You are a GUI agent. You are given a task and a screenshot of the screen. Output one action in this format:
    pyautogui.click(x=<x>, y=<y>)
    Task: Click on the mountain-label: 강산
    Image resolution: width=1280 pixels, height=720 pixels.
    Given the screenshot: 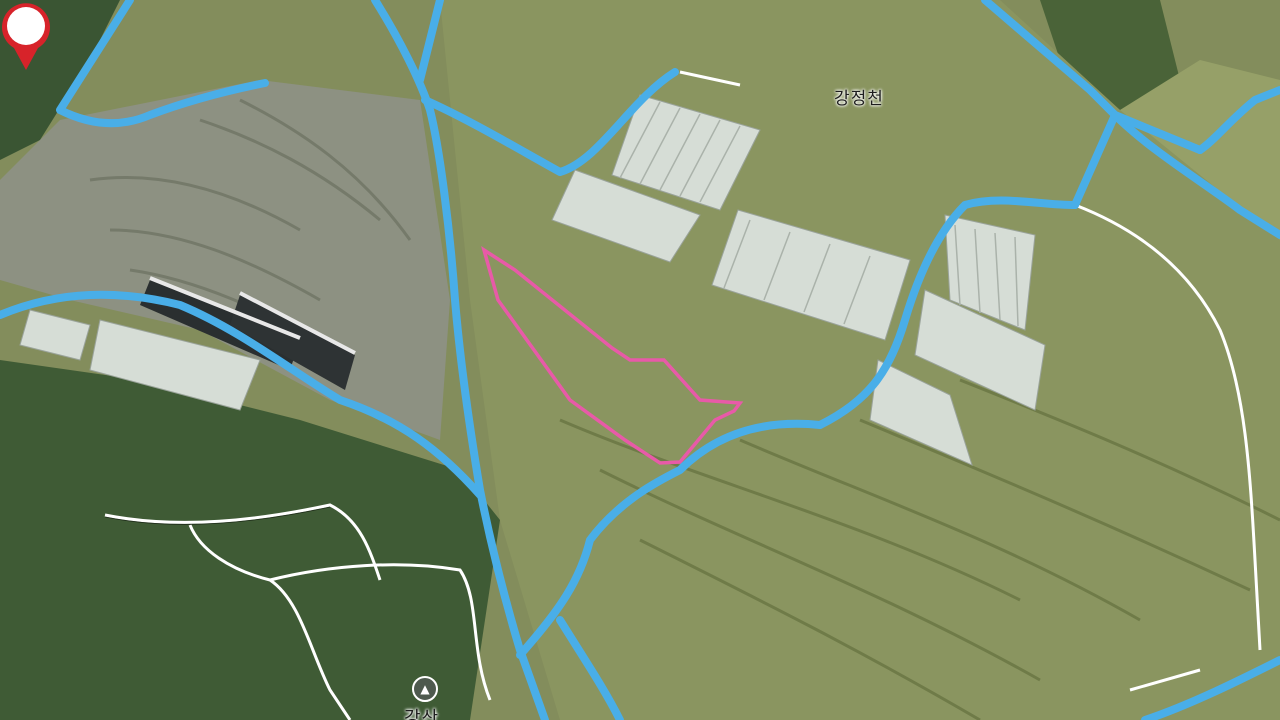 What is the action you would take?
    pyautogui.click(x=422, y=714)
    